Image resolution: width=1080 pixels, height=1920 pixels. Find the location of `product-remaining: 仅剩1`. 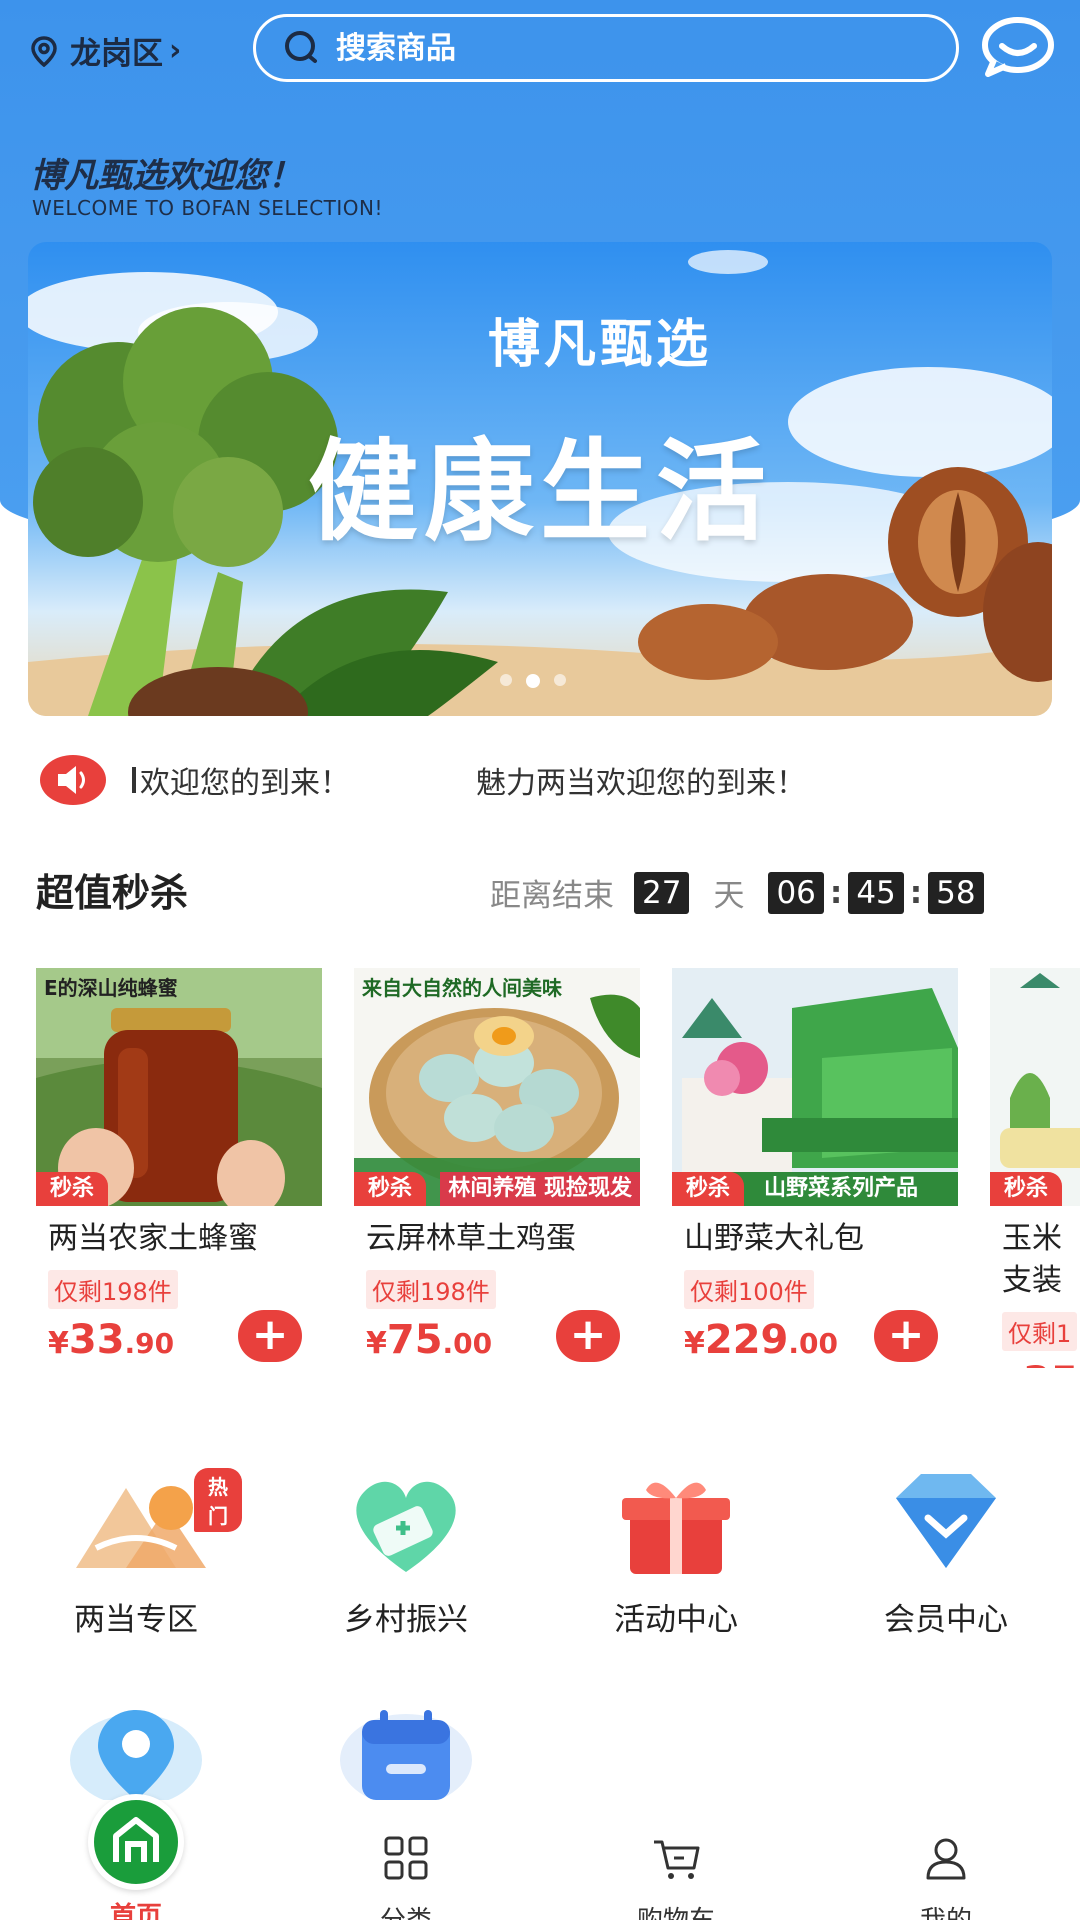

product-remaining: 仅剩1 is located at coordinates (1040, 1331).